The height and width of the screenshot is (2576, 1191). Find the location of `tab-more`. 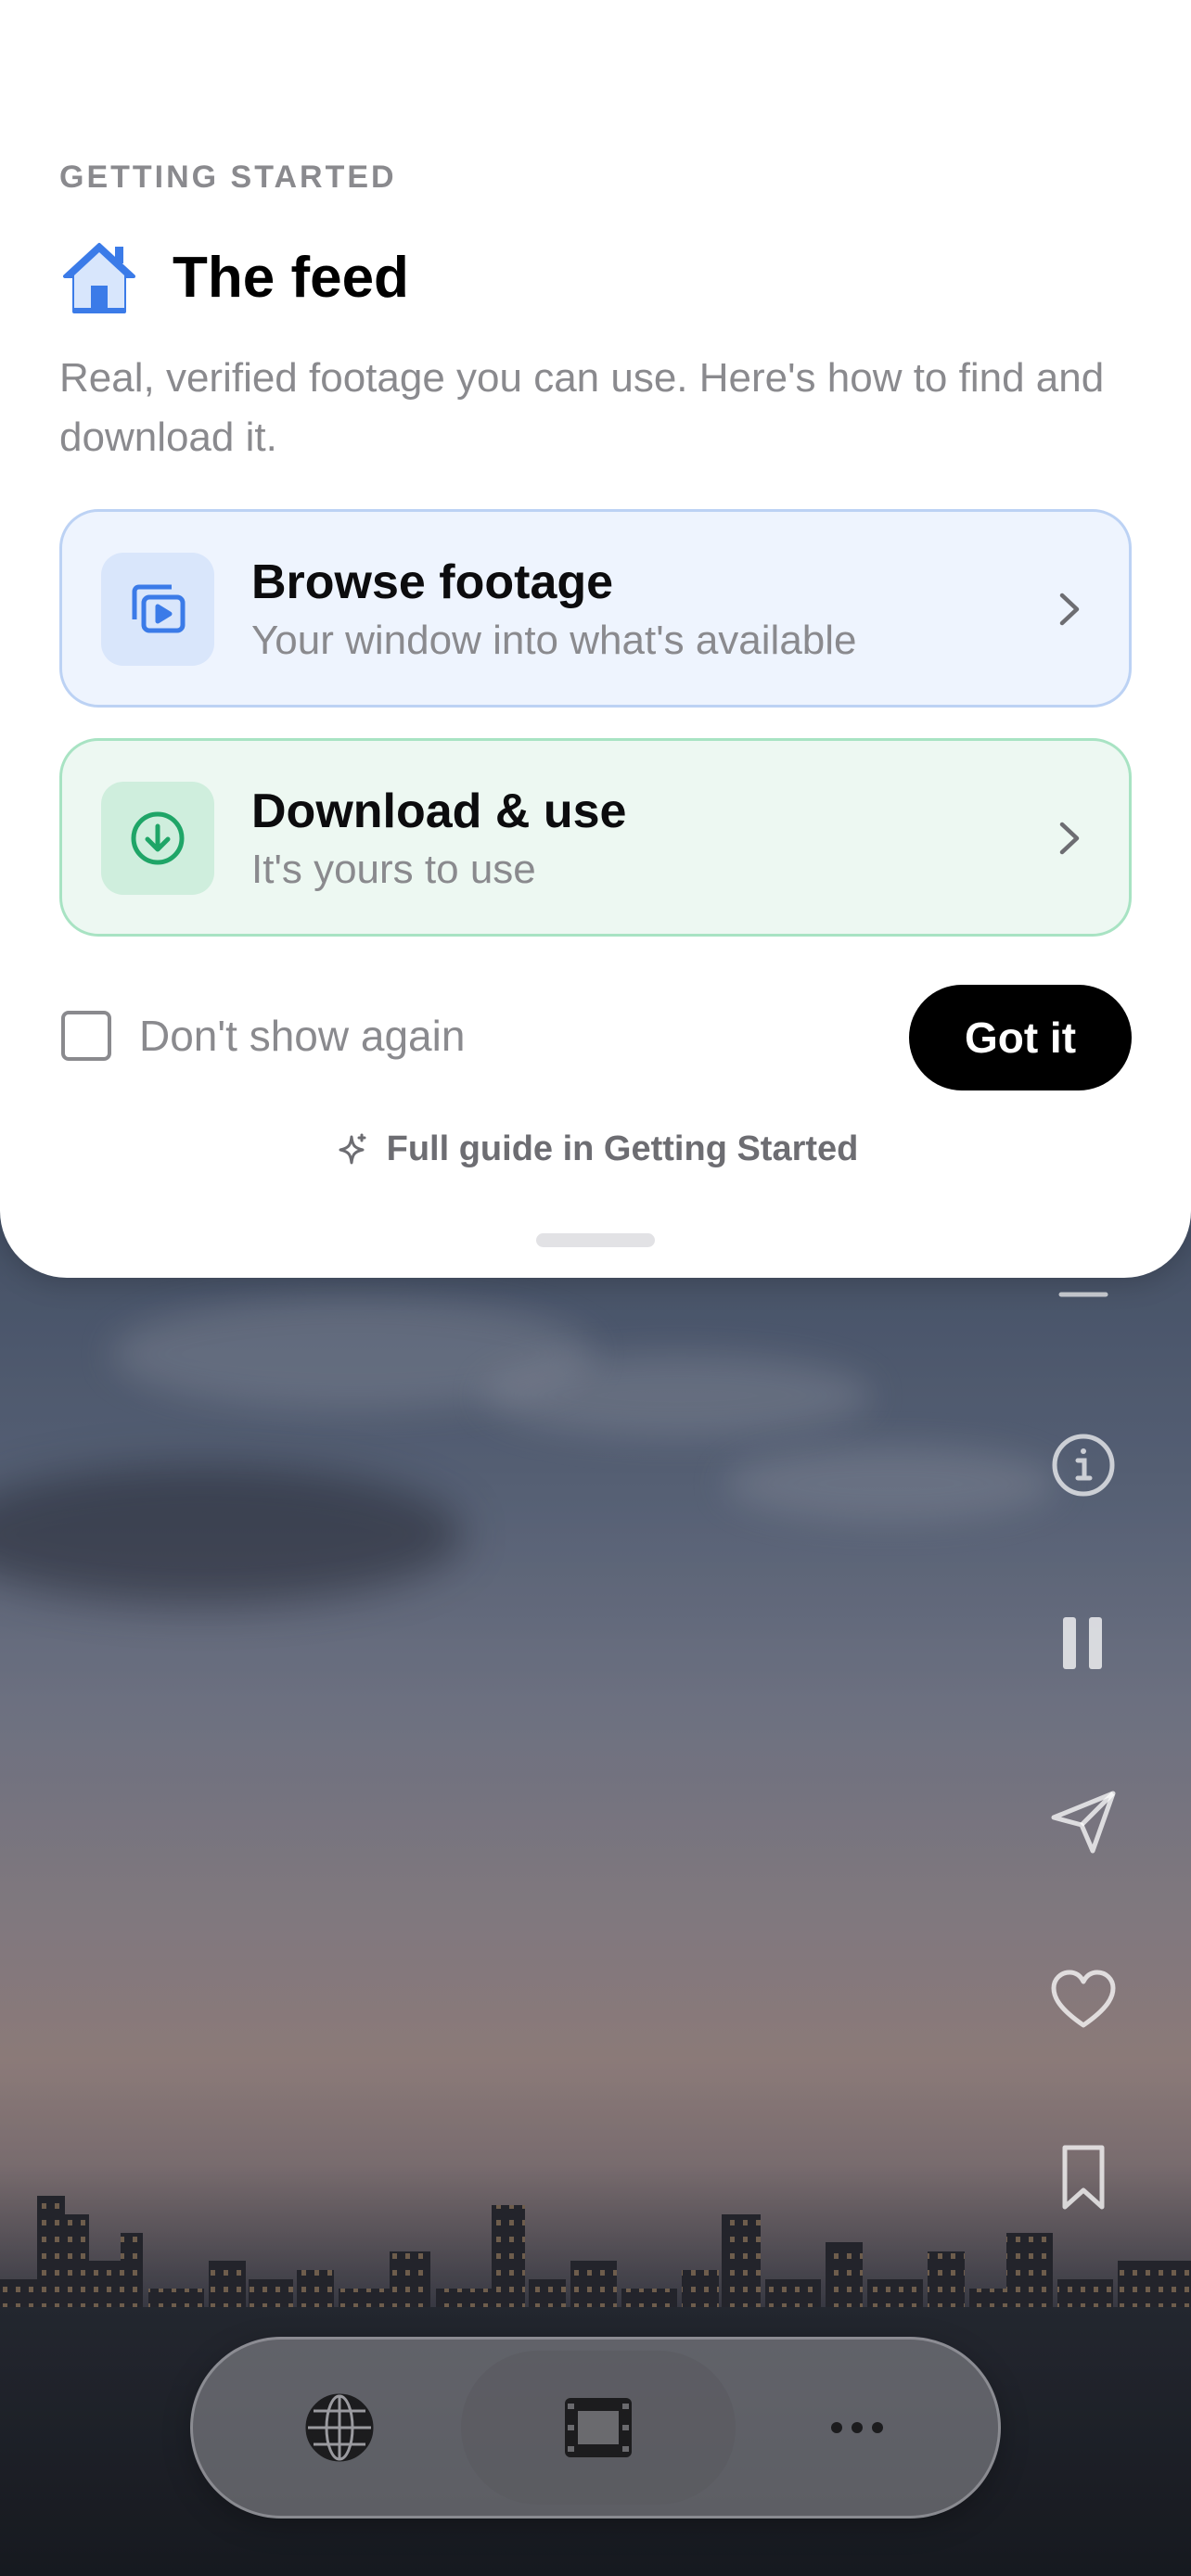

tab-more is located at coordinates (857, 2428).